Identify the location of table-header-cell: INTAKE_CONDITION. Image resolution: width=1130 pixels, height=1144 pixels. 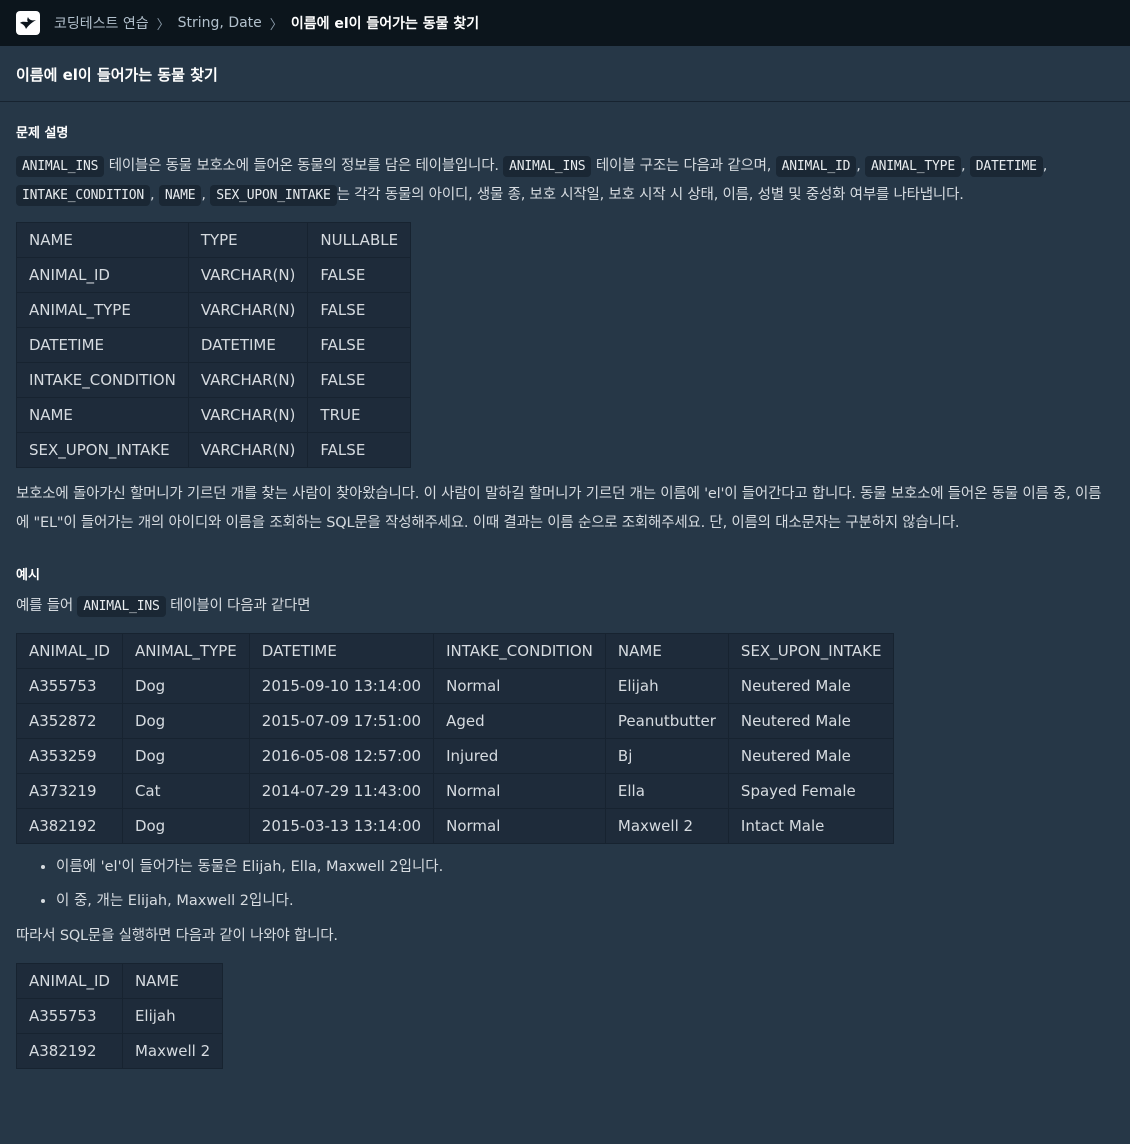
(519, 651).